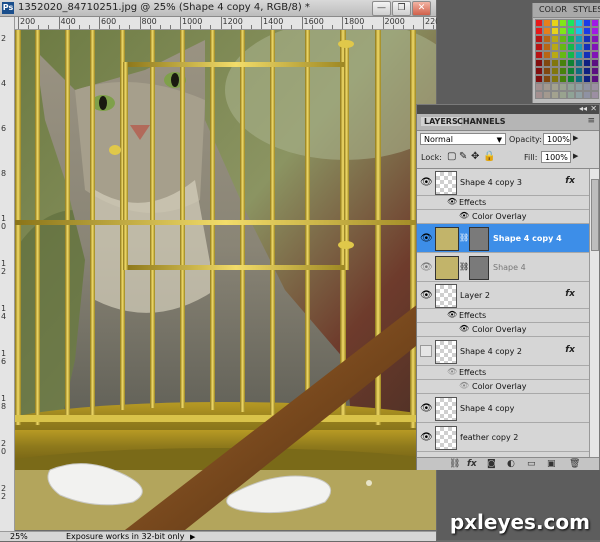 Image resolution: width=600 pixels, height=542 pixels. Describe the element at coordinates (421, 8) in the screenshot. I see `close-button: ✕` at that location.